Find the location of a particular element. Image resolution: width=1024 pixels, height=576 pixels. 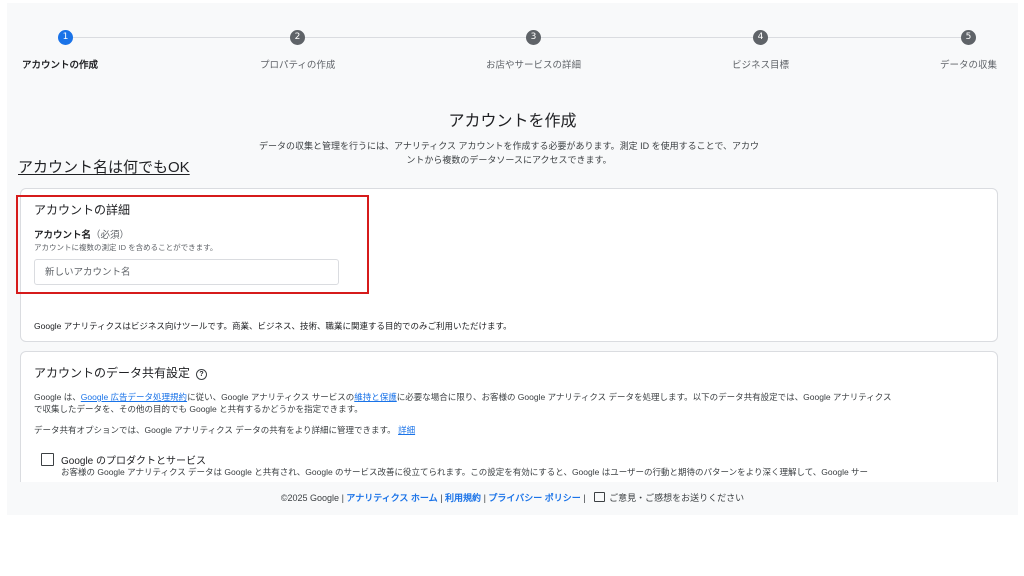

required-marker: （必須） is located at coordinates (110, 235).